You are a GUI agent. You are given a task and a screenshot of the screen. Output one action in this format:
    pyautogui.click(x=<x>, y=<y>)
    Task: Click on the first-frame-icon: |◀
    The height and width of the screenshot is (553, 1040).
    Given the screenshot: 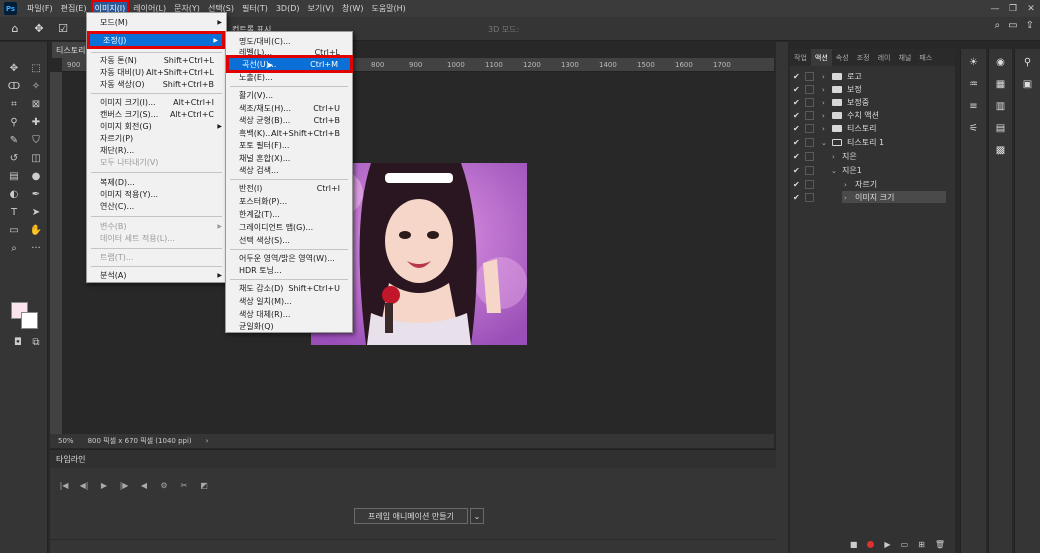 What is the action you would take?
    pyautogui.click(x=64, y=485)
    